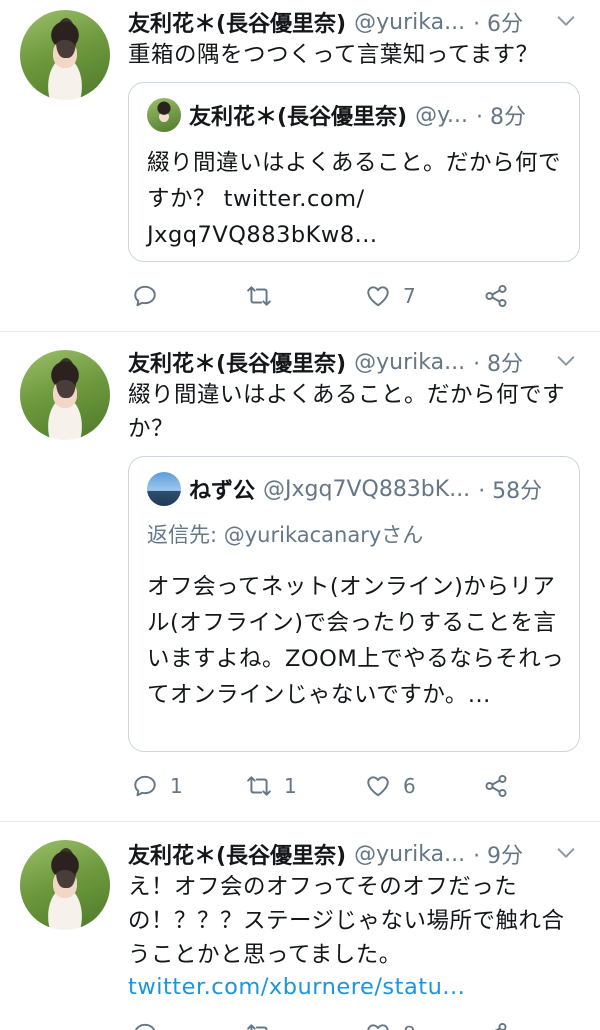 This screenshot has height=1030, width=600. Describe the element at coordinates (498, 854) in the screenshot. I see `timestamp: · 9分` at that location.